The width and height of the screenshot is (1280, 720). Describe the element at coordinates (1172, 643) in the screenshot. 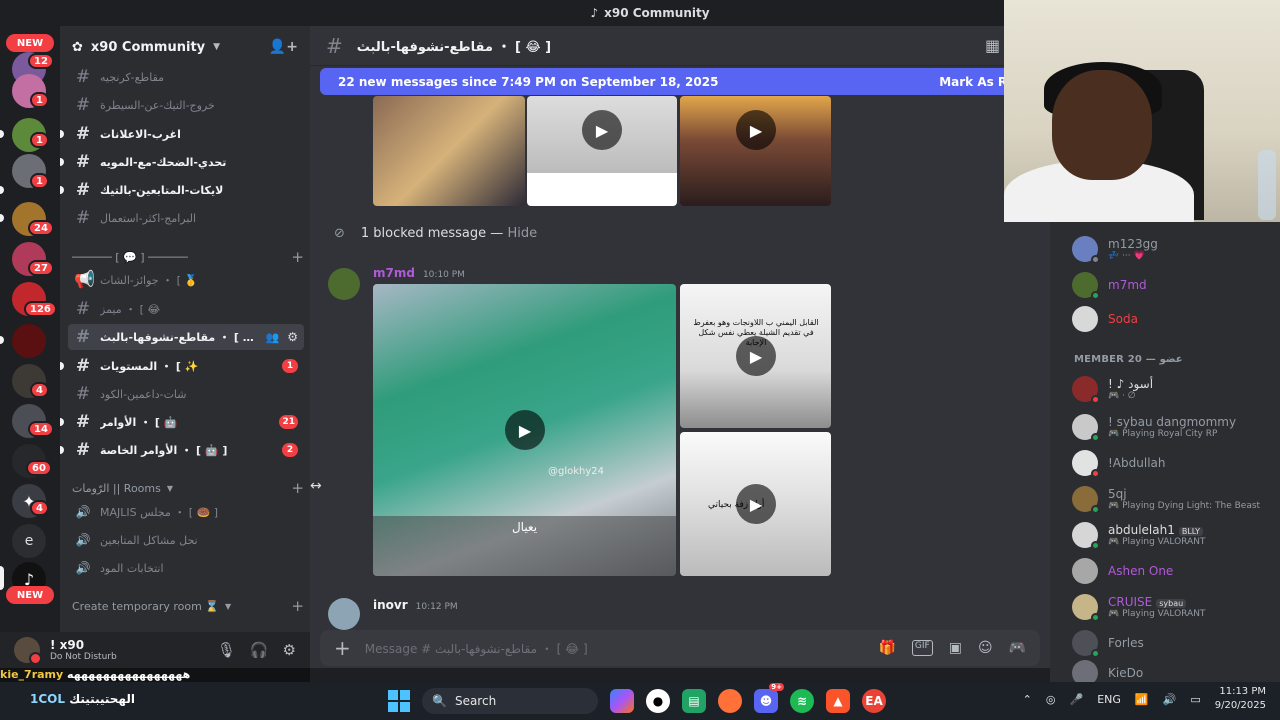

I see `member-item: Forles` at that location.